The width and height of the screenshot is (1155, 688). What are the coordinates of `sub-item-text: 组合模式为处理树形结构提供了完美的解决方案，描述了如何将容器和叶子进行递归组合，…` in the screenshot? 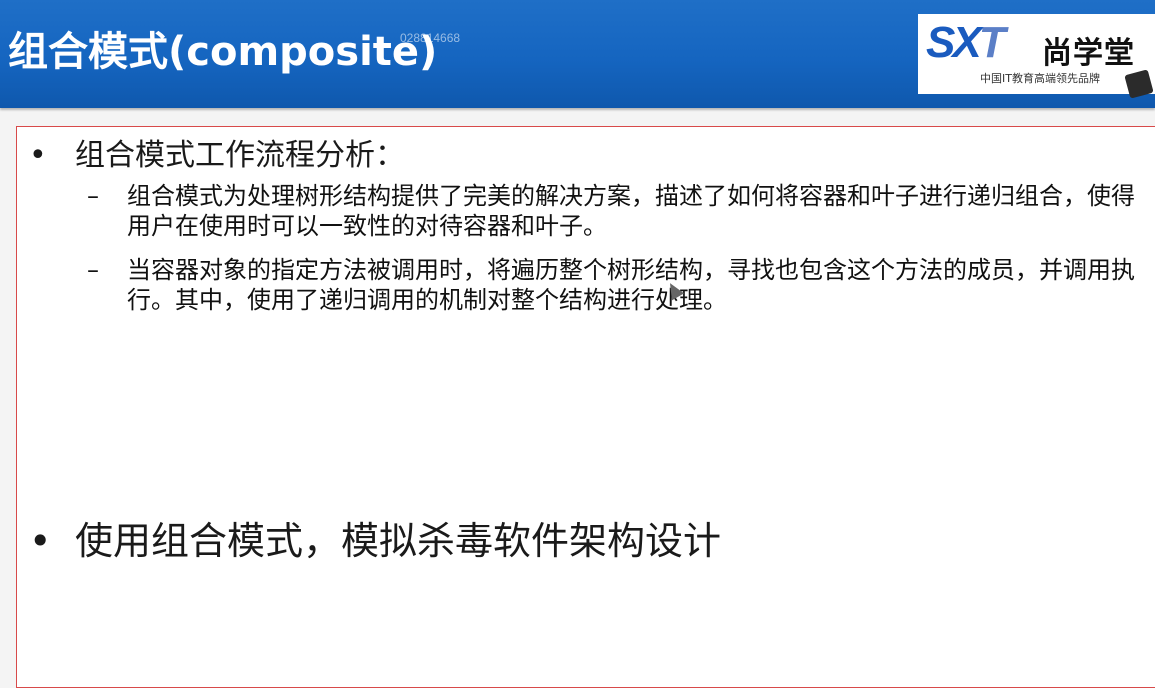 It's located at (631, 211).